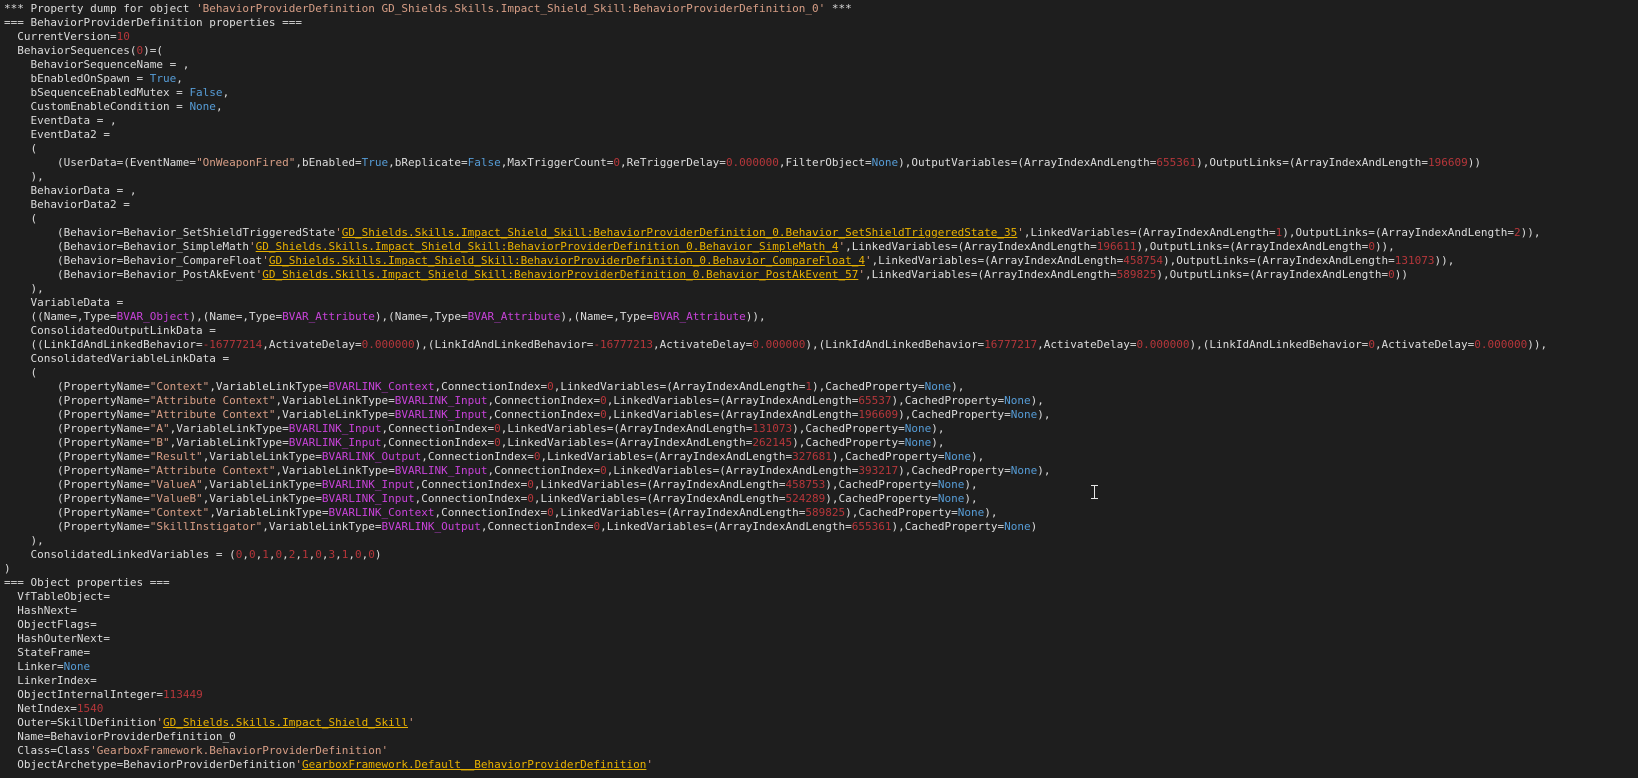  Describe the element at coordinates (87, 582) in the screenshot. I see `console-line: === Object properties ===` at that location.